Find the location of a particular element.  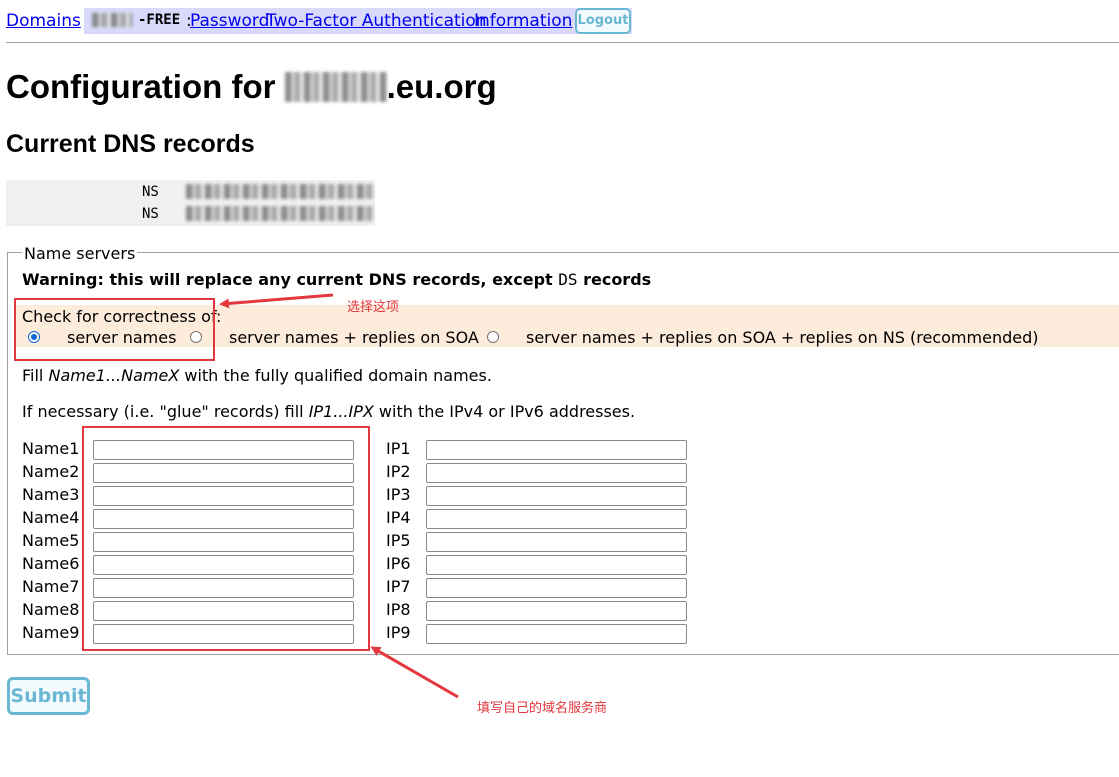

arrow-to-name-fields is located at coordinates (414, 672).